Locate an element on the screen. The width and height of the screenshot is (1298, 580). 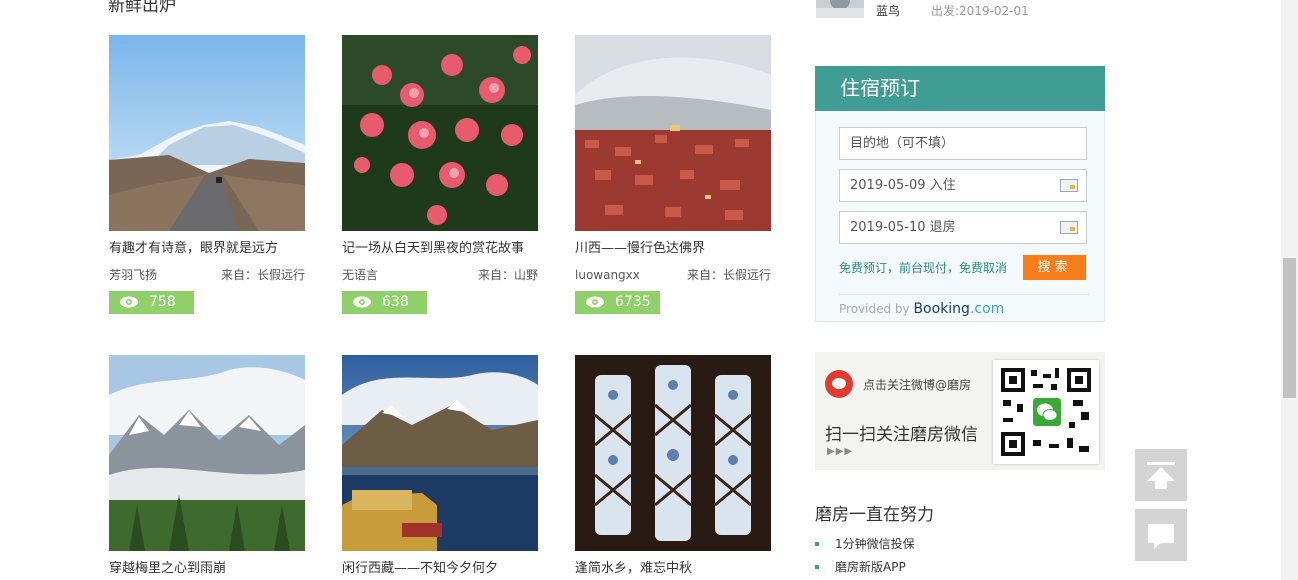
comment-icon is located at coordinates (1161, 536).